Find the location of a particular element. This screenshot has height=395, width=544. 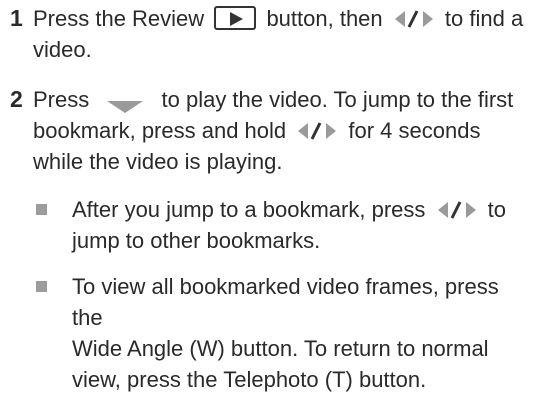

bullet-line: view, press the Telephoto (T) button. is located at coordinates (249, 379).